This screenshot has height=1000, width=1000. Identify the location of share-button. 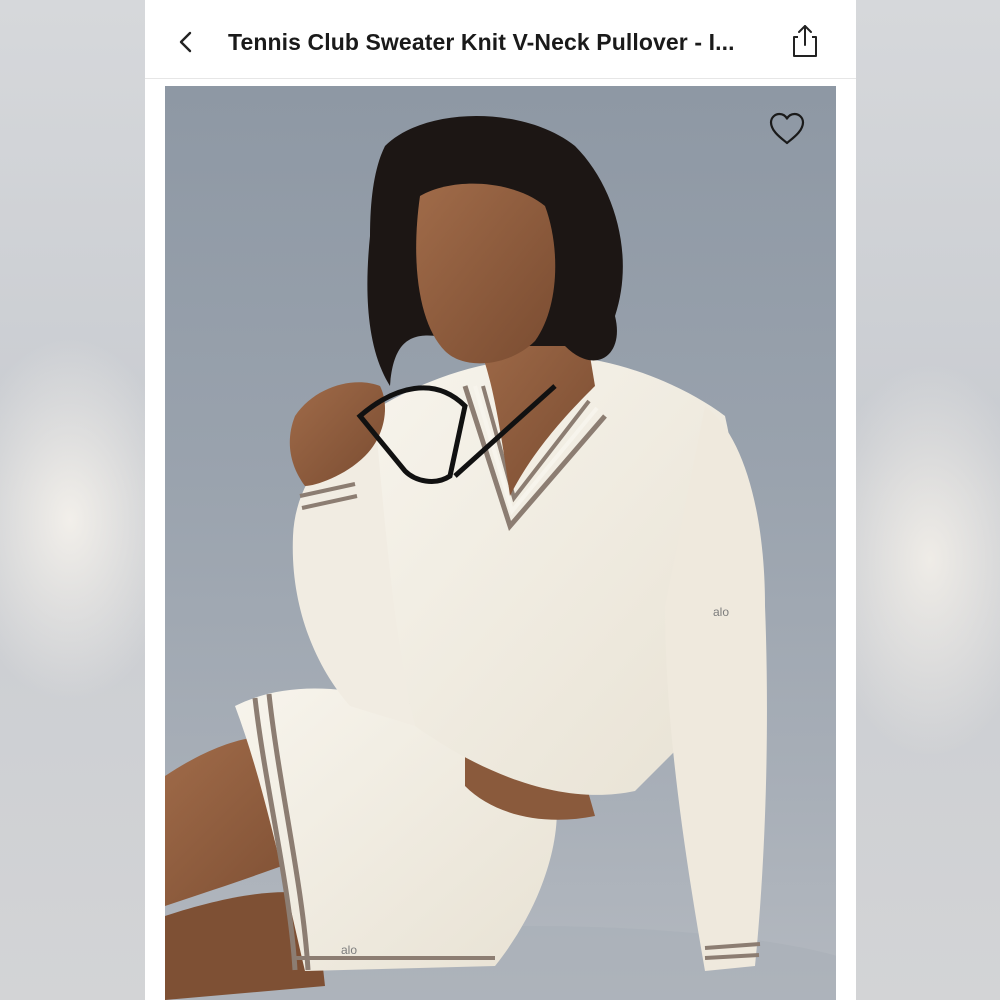
(805, 41).